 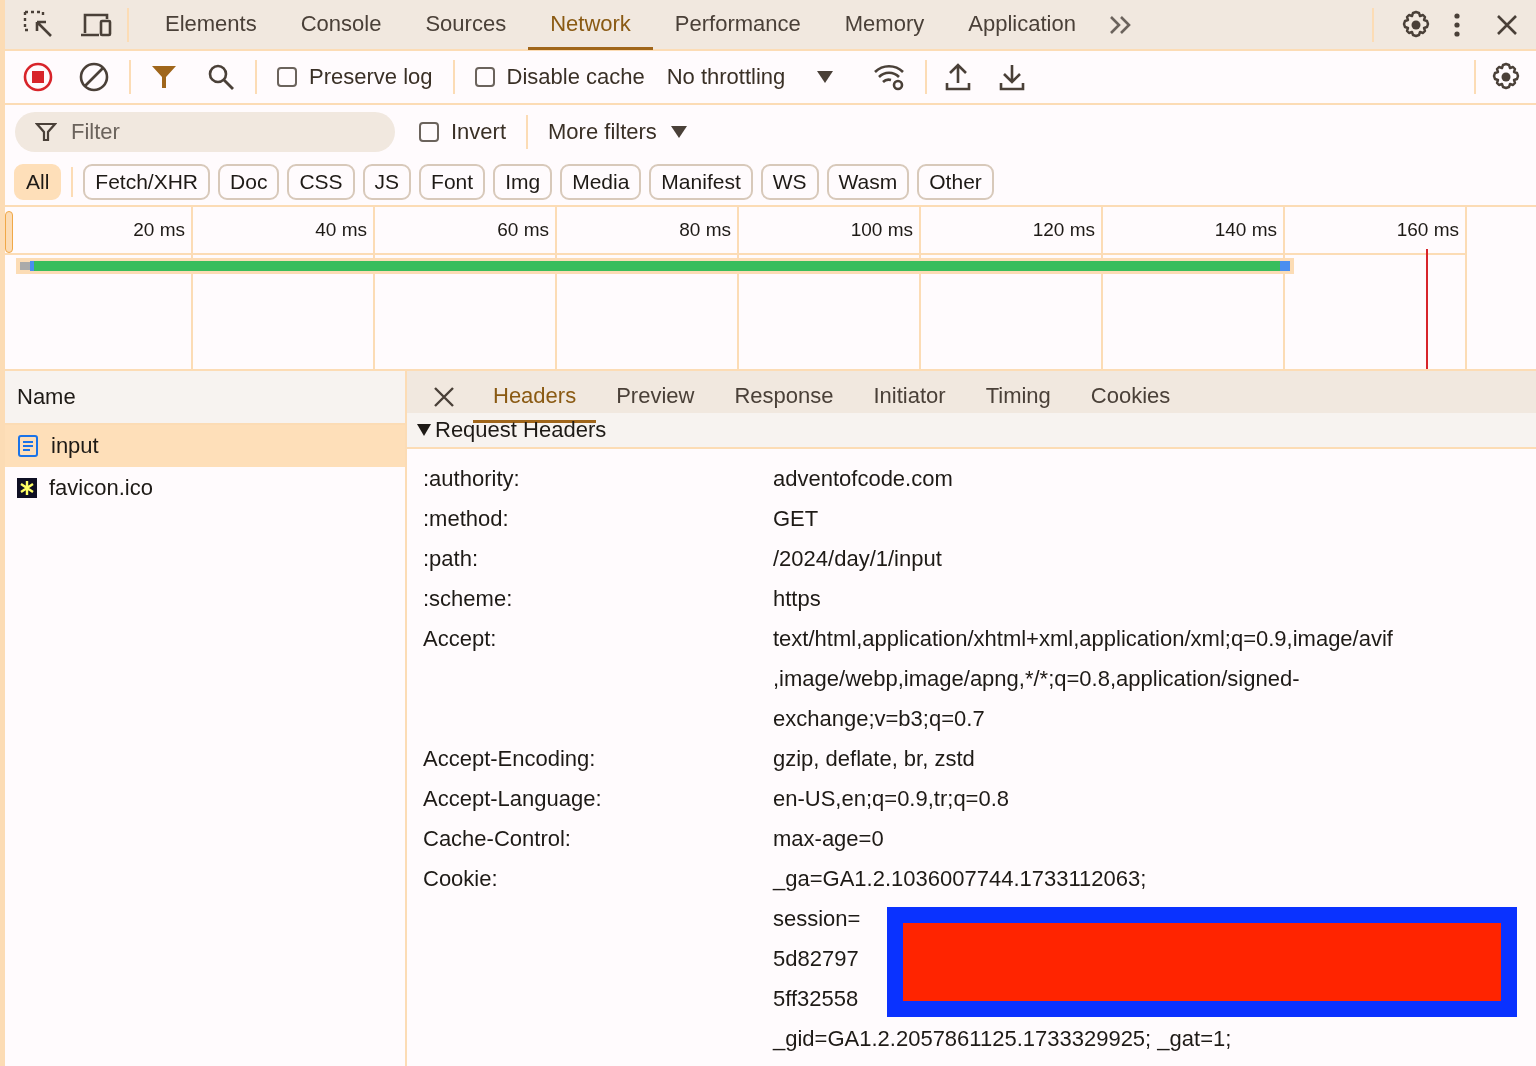 What do you see at coordinates (205, 488) in the screenshot?
I see `request-row: favicon.ico` at bounding box center [205, 488].